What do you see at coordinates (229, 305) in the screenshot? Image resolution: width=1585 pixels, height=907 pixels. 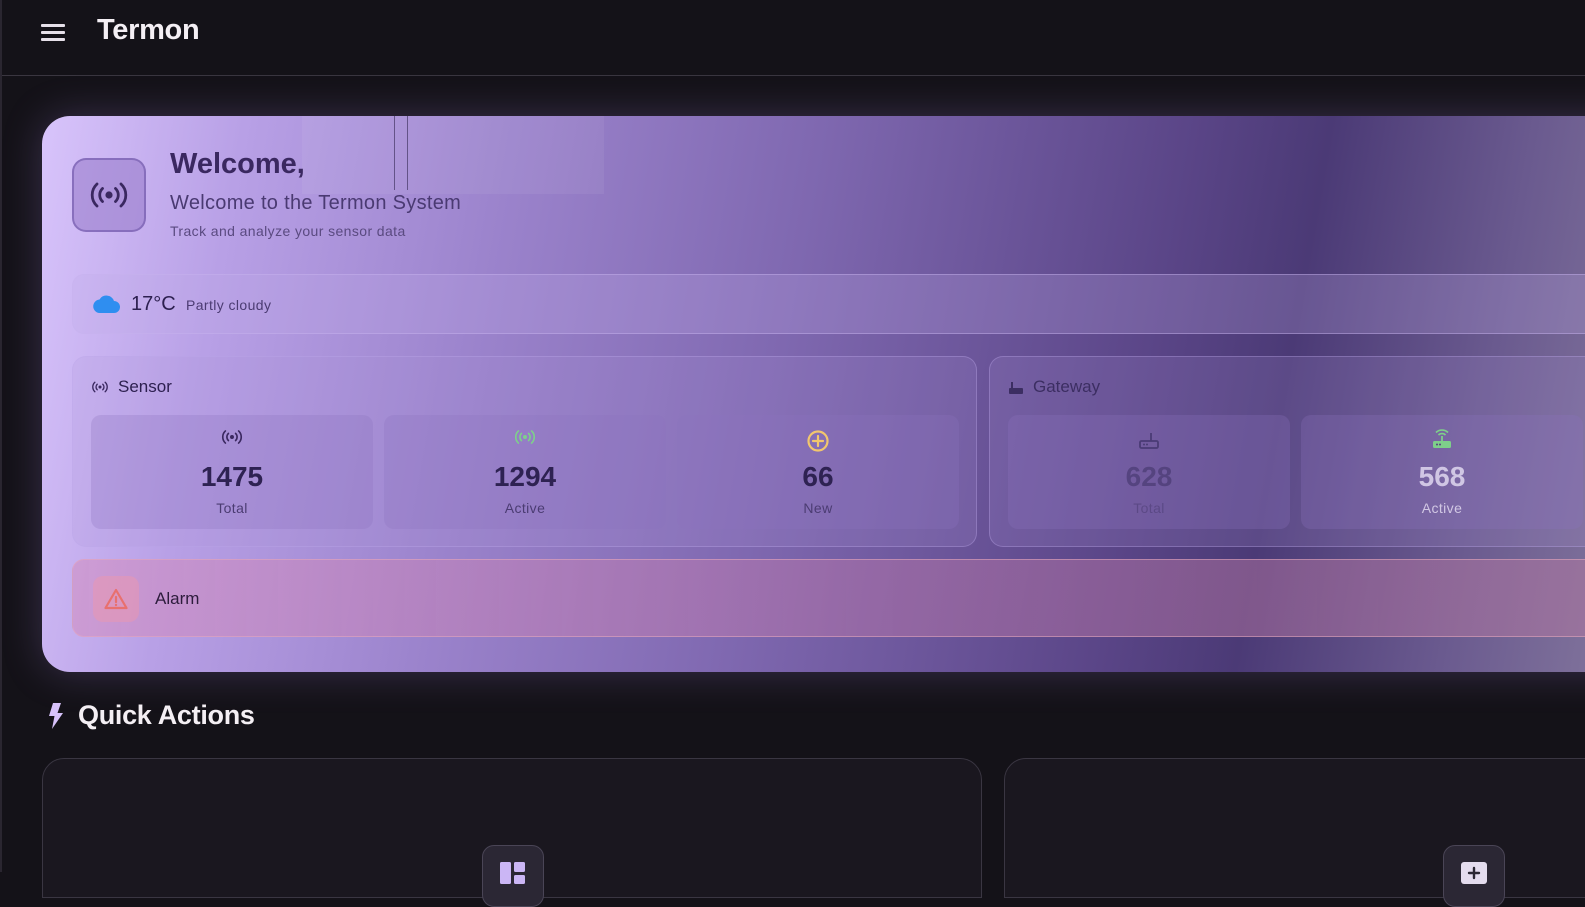 I see `weather-condition: Partly cloudy` at bounding box center [229, 305].